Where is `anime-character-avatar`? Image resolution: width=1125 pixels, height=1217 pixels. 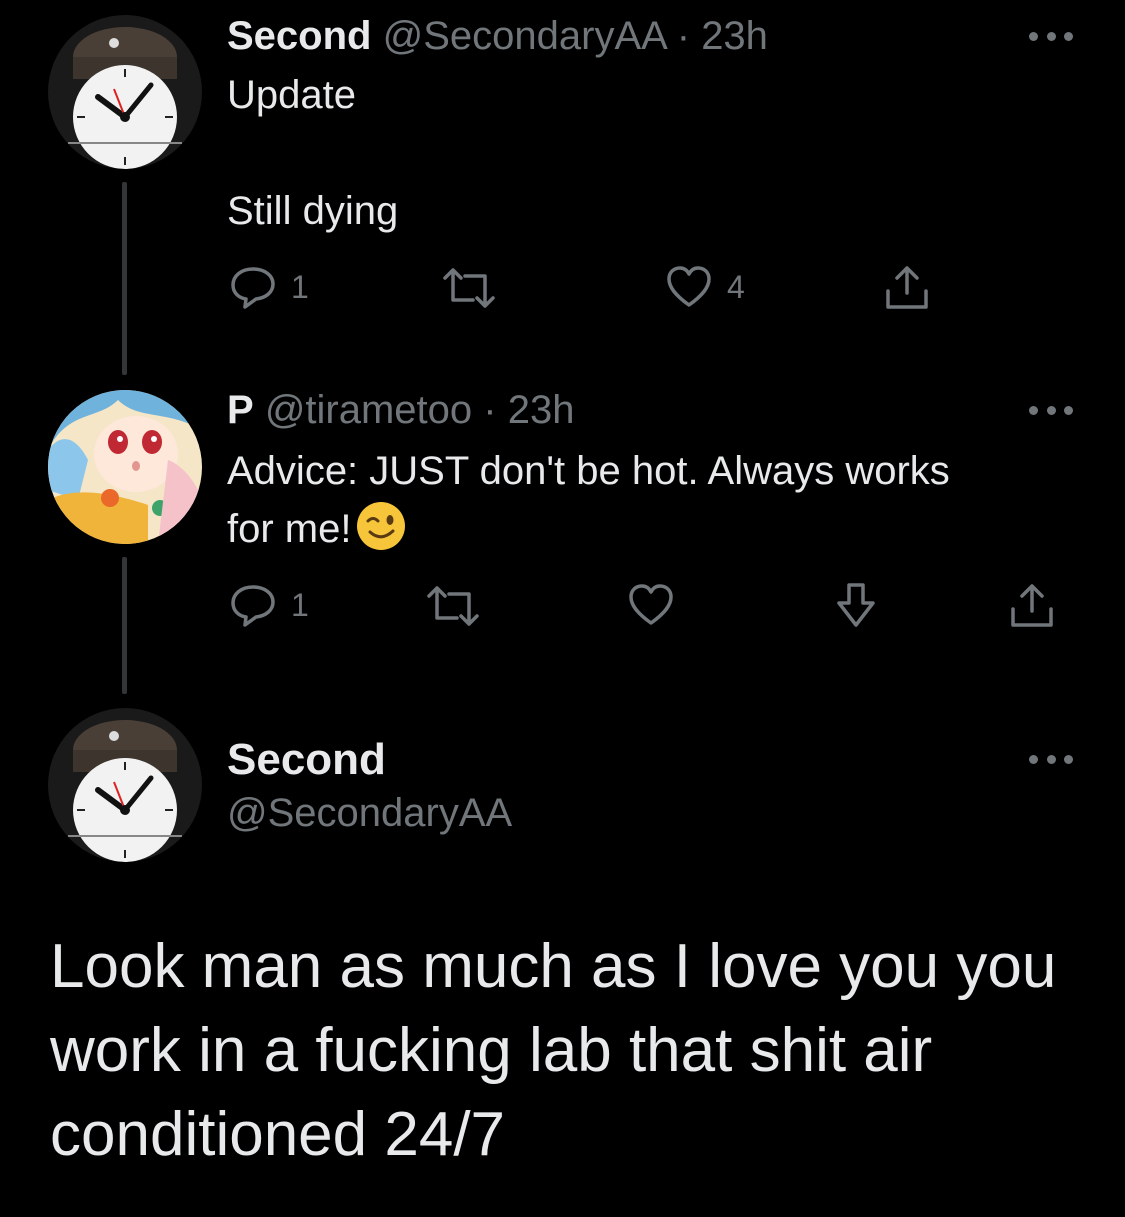
anime-character-avatar is located at coordinates (125, 467).